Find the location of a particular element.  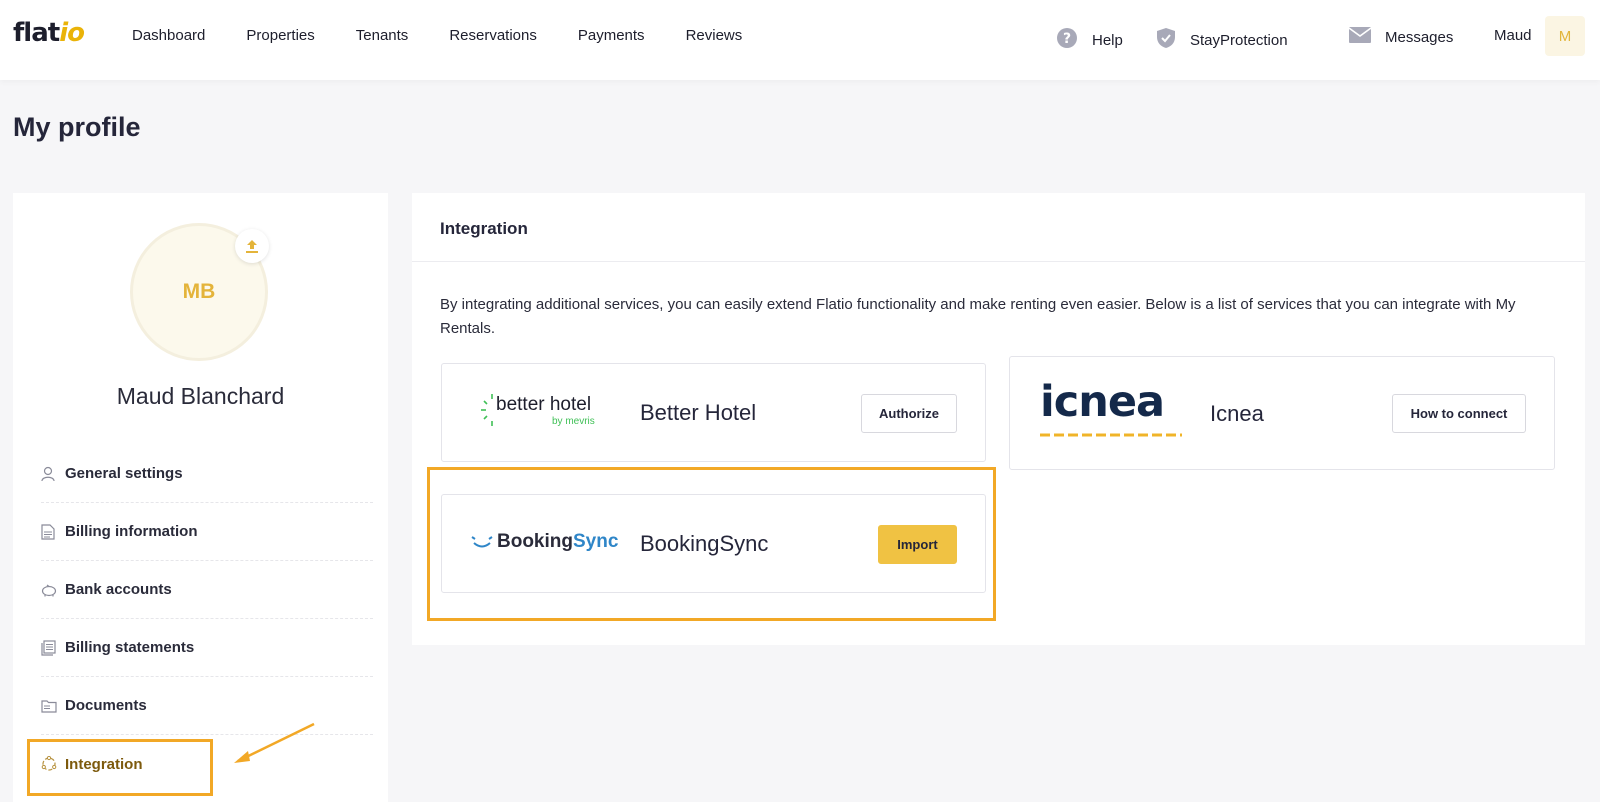

logo-accent-text: io is located at coordinates (72, 33).